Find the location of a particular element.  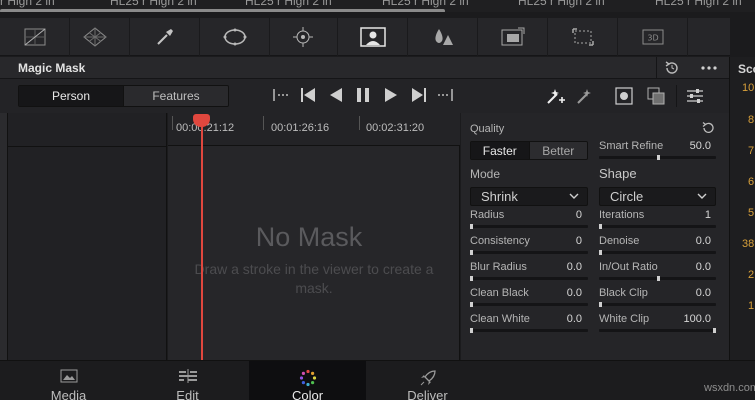

clean-white-label: Clean White is located at coordinates (500, 319).